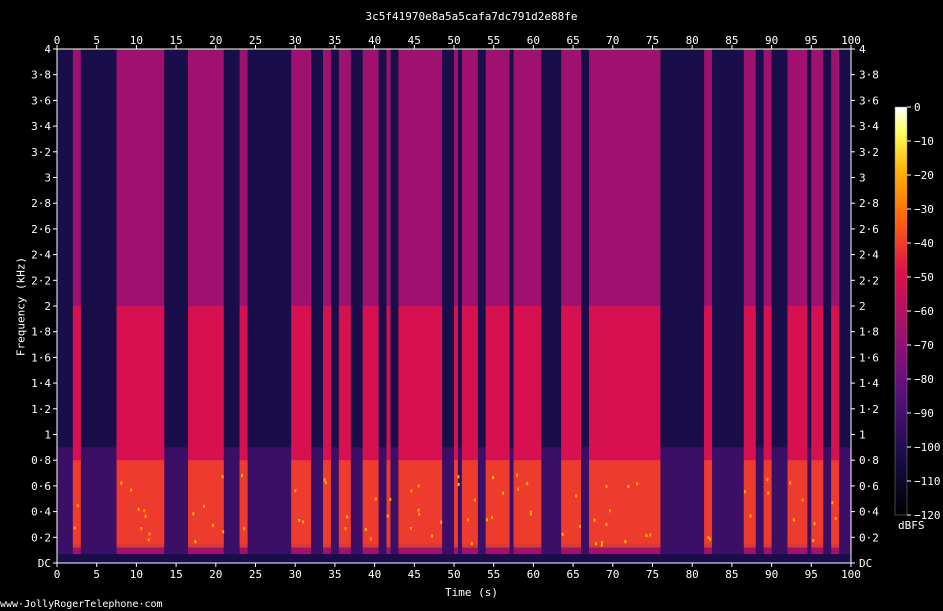 The width and height of the screenshot is (943, 611). Describe the element at coordinates (215, 574) in the screenshot. I see `x-tick-label: 20` at that location.